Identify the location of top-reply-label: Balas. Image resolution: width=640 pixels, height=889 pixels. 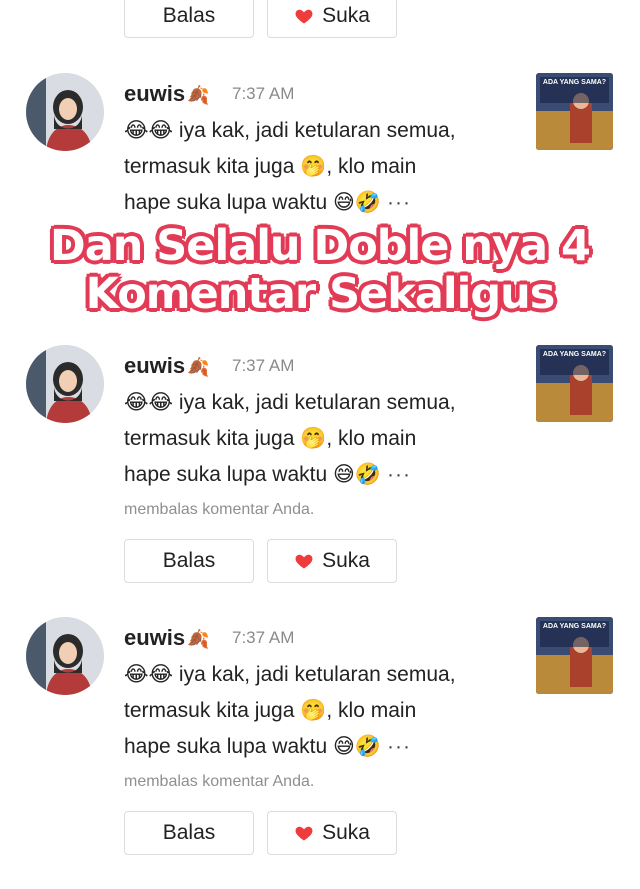
(189, 15).